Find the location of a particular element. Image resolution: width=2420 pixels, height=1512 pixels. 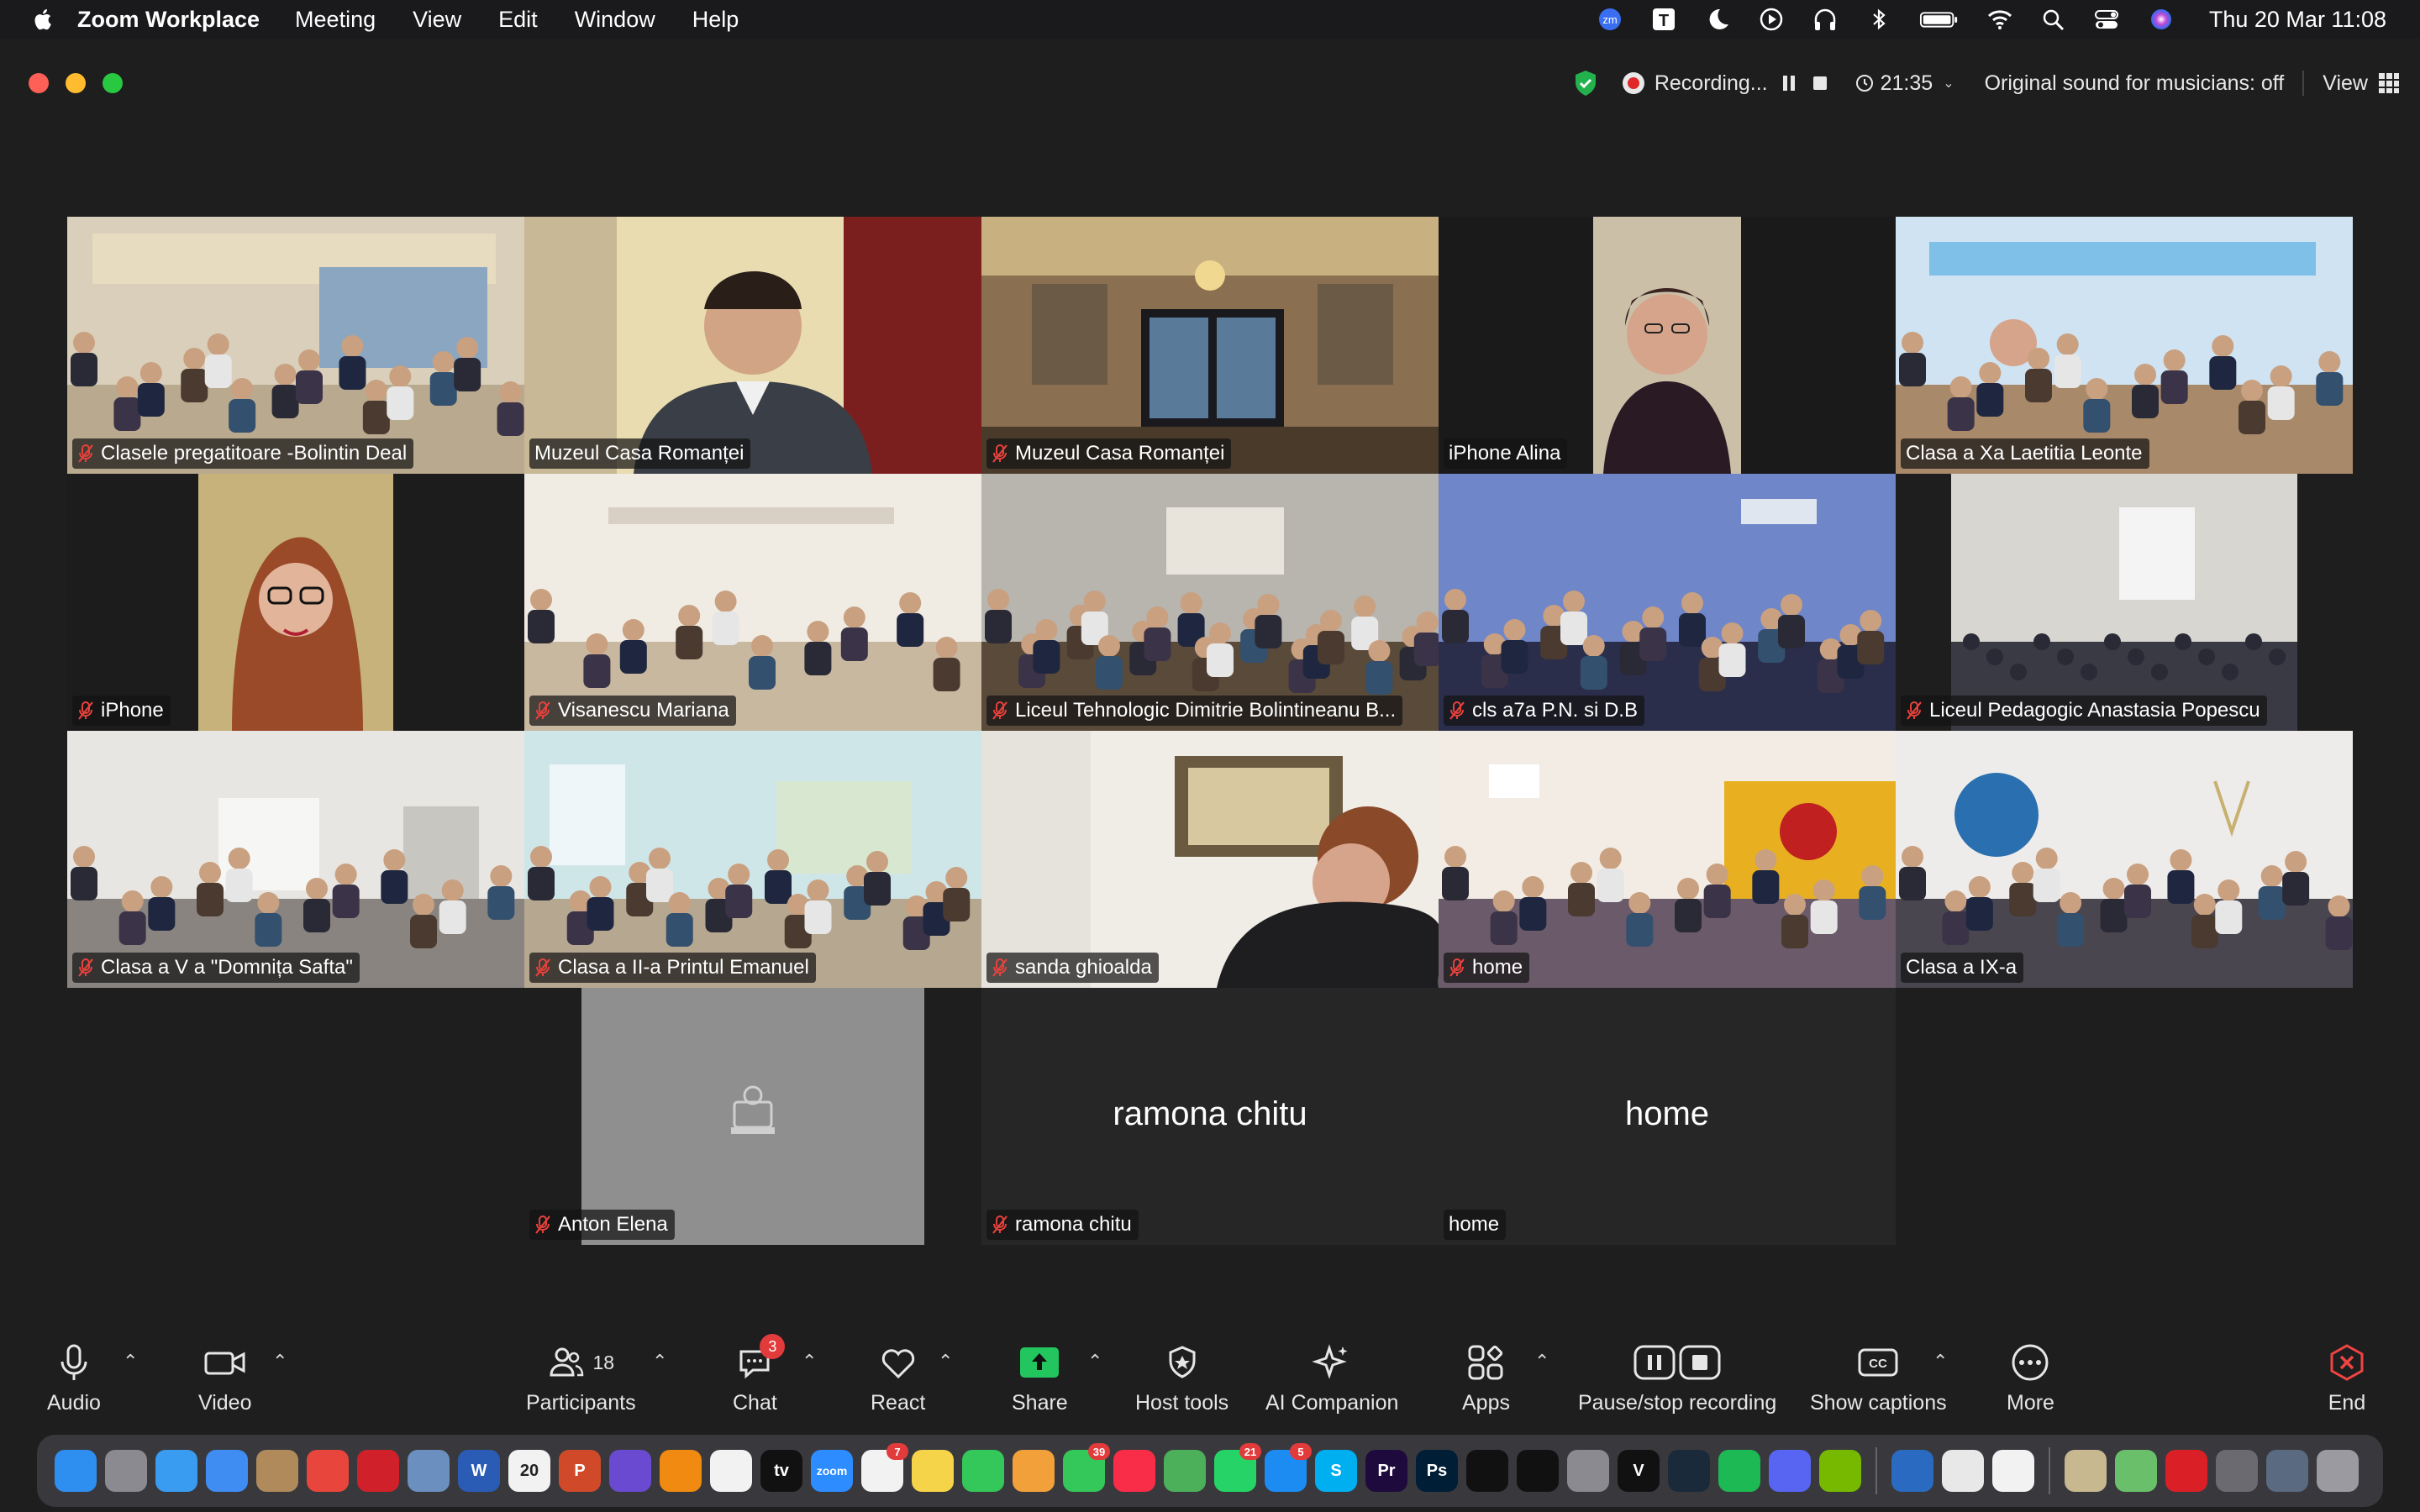

video-tile: Clasa a II-a Printul Emanuel is located at coordinates (752, 859).